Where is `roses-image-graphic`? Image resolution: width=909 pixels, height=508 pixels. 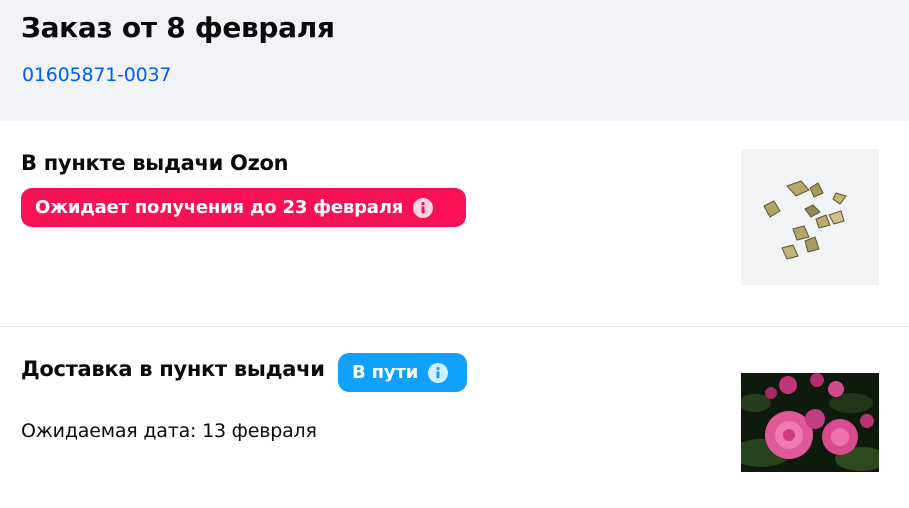 roses-image-graphic is located at coordinates (810, 422).